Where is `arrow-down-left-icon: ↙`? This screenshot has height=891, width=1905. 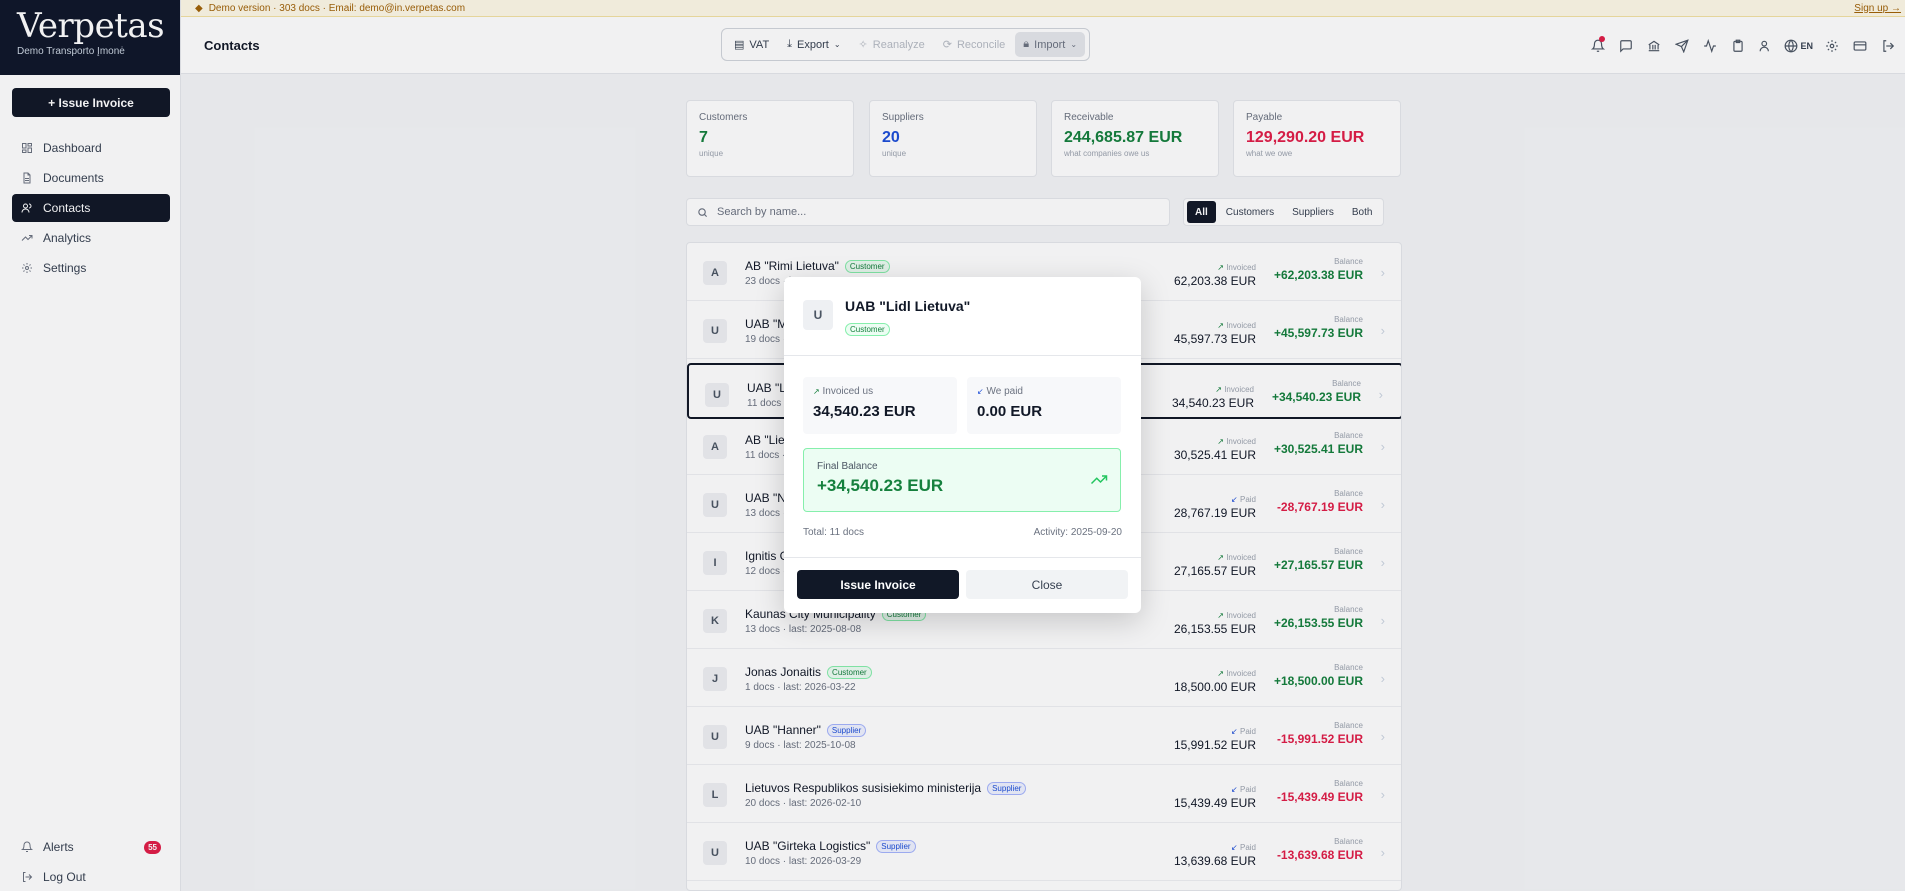 arrow-down-left-icon: ↙ is located at coordinates (980, 391).